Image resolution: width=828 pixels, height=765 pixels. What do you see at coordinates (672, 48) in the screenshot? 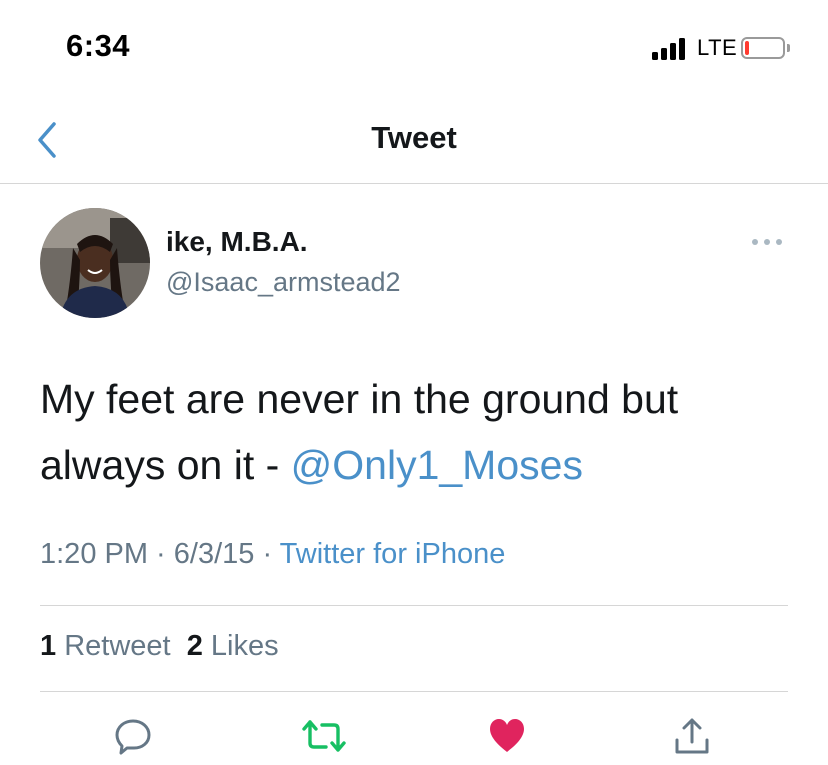
I see `cellular-signal-icon` at bounding box center [672, 48].